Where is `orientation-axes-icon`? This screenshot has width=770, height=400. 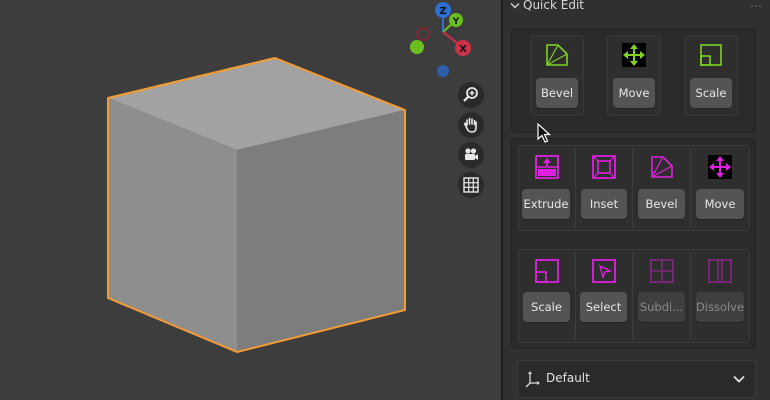 orientation-axes-icon is located at coordinates (532, 379).